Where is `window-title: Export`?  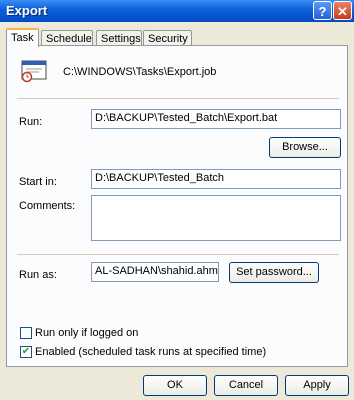
window-title: Export is located at coordinates (27, 10).